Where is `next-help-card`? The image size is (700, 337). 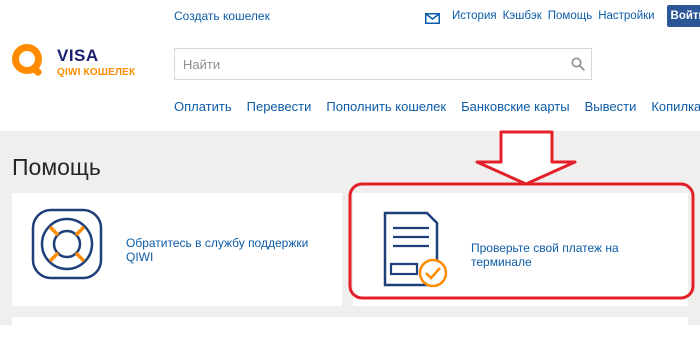 next-help-card is located at coordinates (350, 327).